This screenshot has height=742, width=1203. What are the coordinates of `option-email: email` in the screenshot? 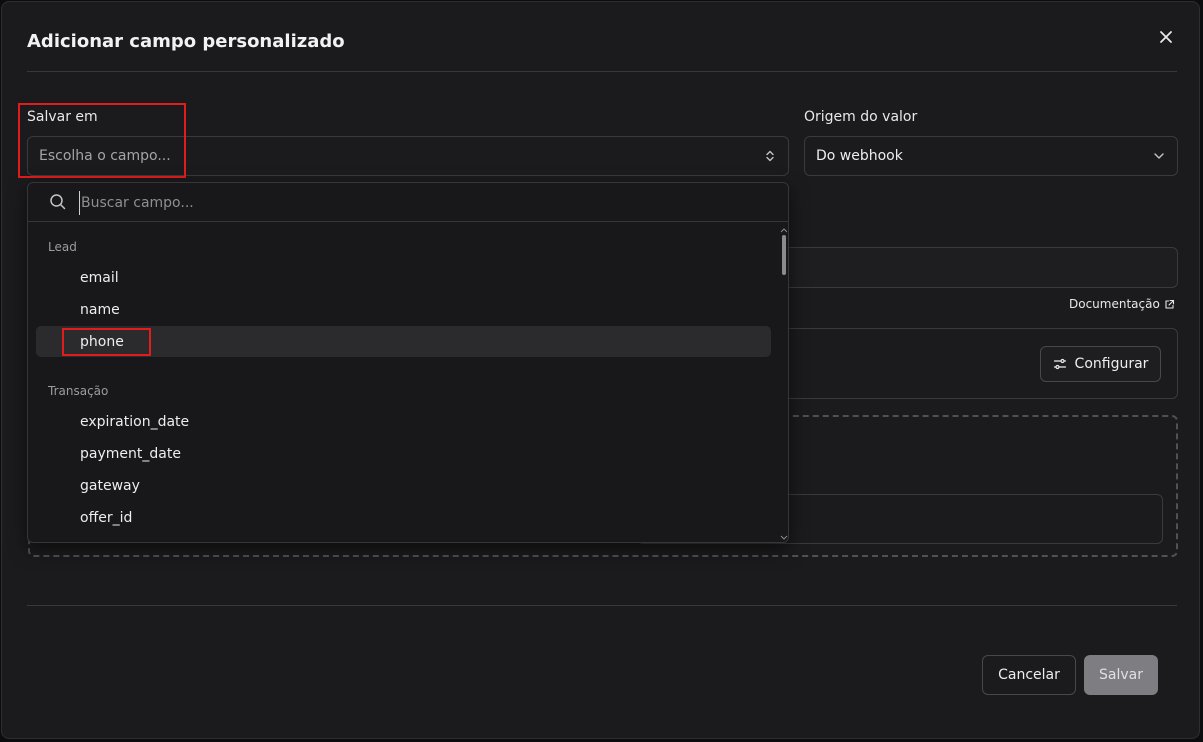 It's located at (403, 277).